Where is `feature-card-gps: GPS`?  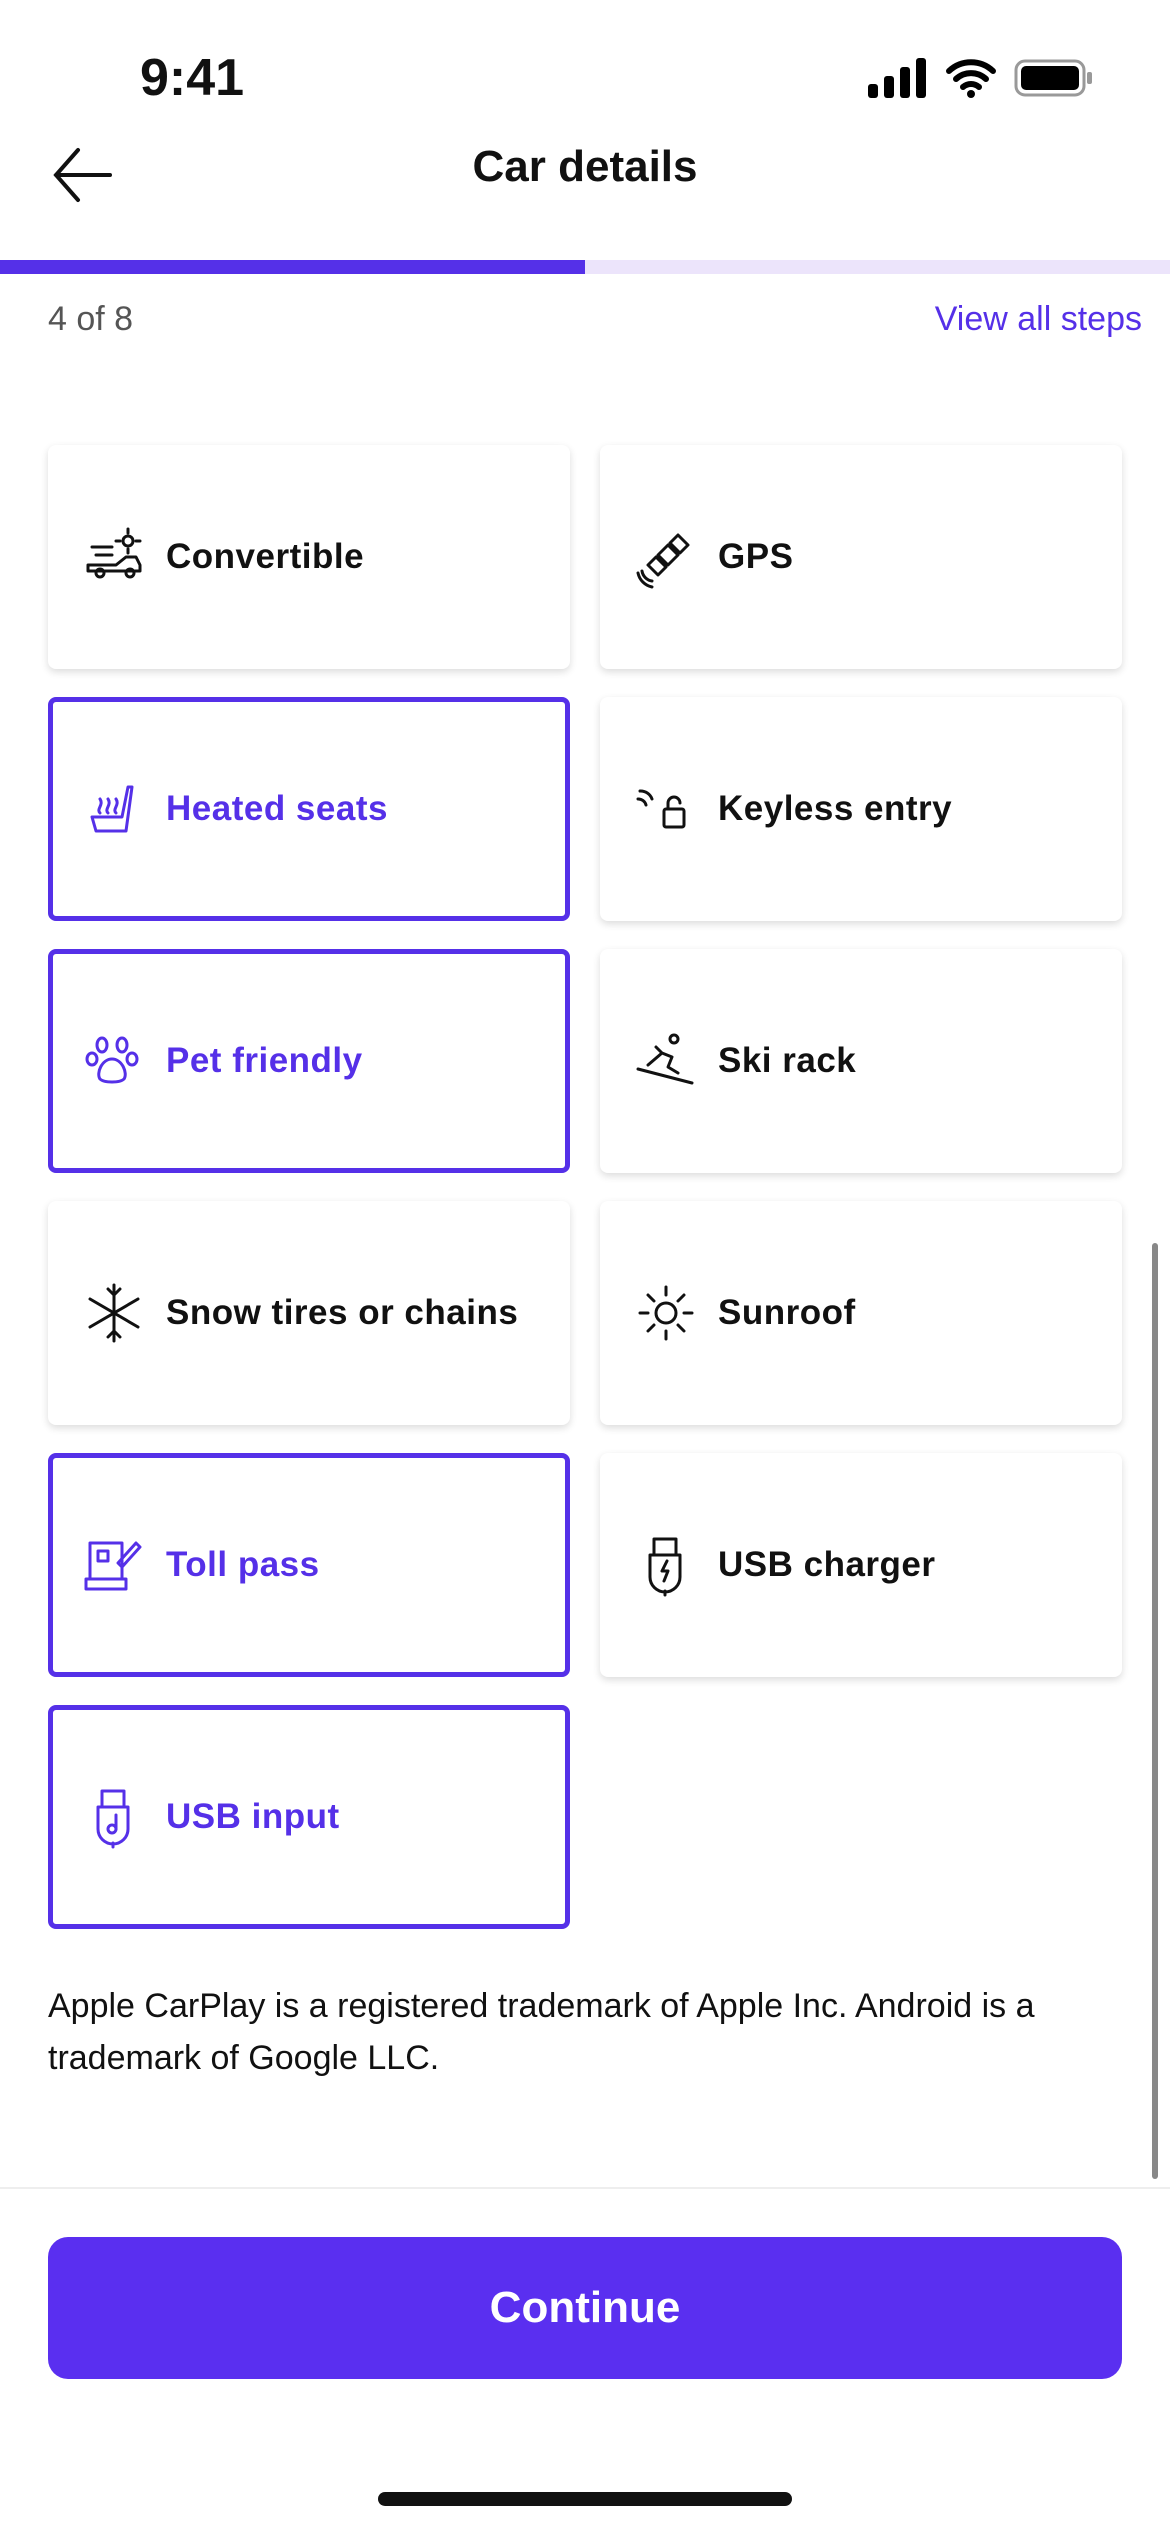
feature-card-gps: GPS is located at coordinates (861, 557).